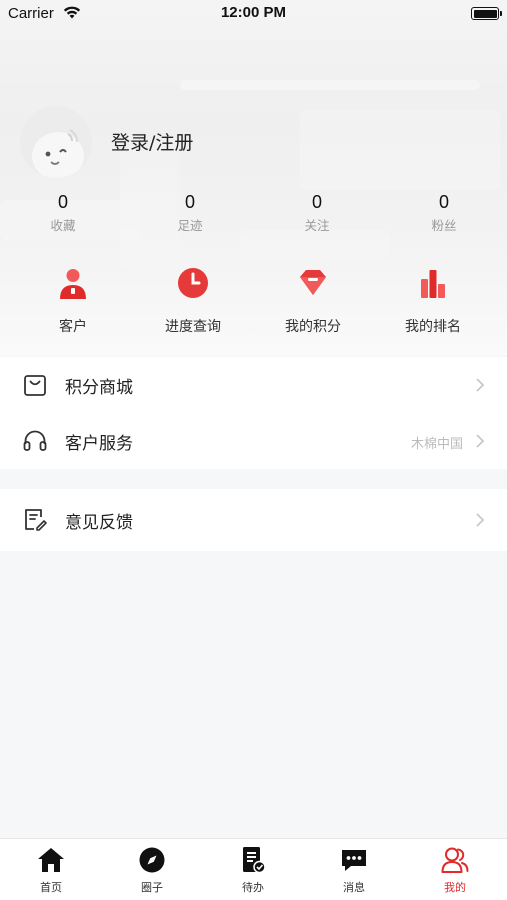 This screenshot has height=900, width=507. What do you see at coordinates (354, 887) in the screenshot?
I see `tab-label: 消息` at bounding box center [354, 887].